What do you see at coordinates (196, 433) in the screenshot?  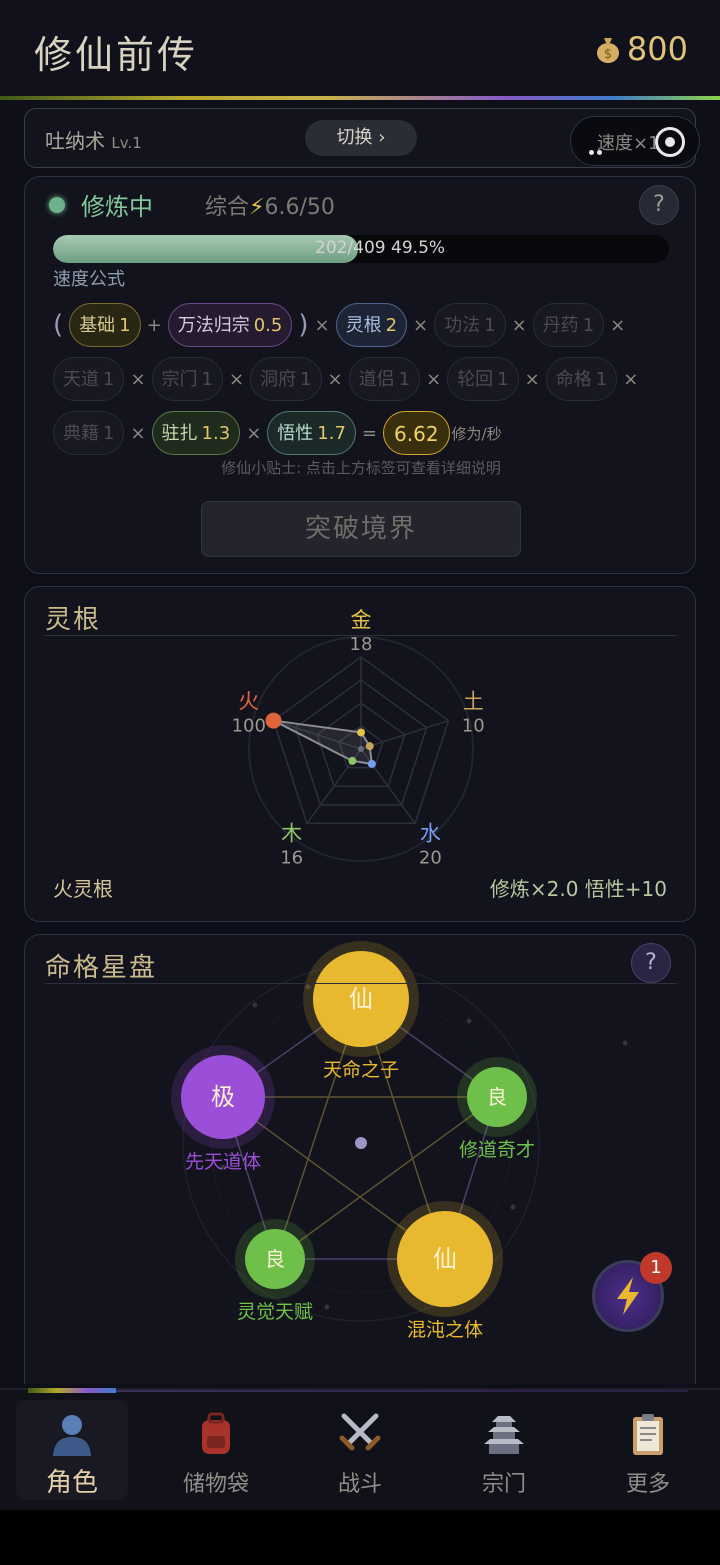 I see `tag-zhuzha: 驻扎 1.3` at bounding box center [196, 433].